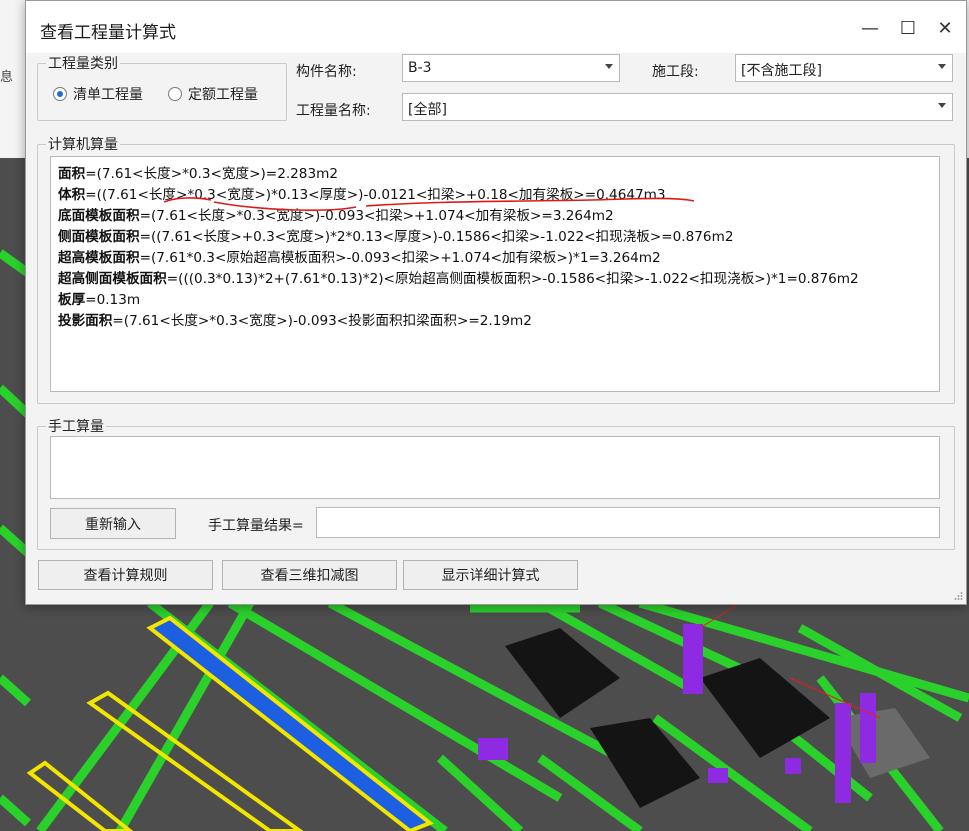  What do you see at coordinates (113, 523) in the screenshot?
I see `reenter-button: 重新输入` at bounding box center [113, 523].